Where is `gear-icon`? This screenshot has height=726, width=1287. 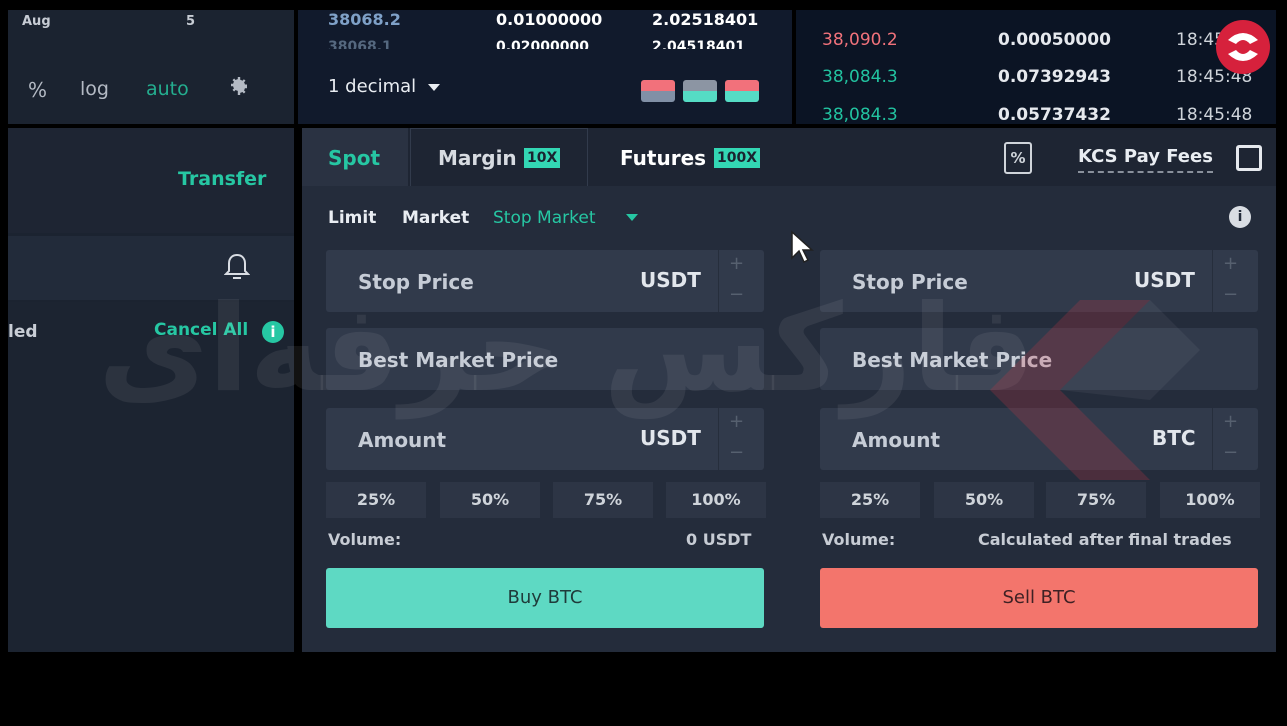 gear-icon is located at coordinates (238, 86).